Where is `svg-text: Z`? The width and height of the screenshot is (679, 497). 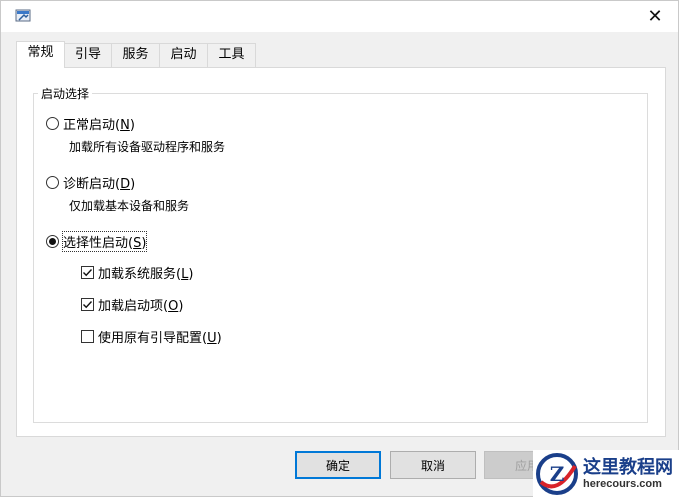
svg-text: Z is located at coordinates (557, 474).